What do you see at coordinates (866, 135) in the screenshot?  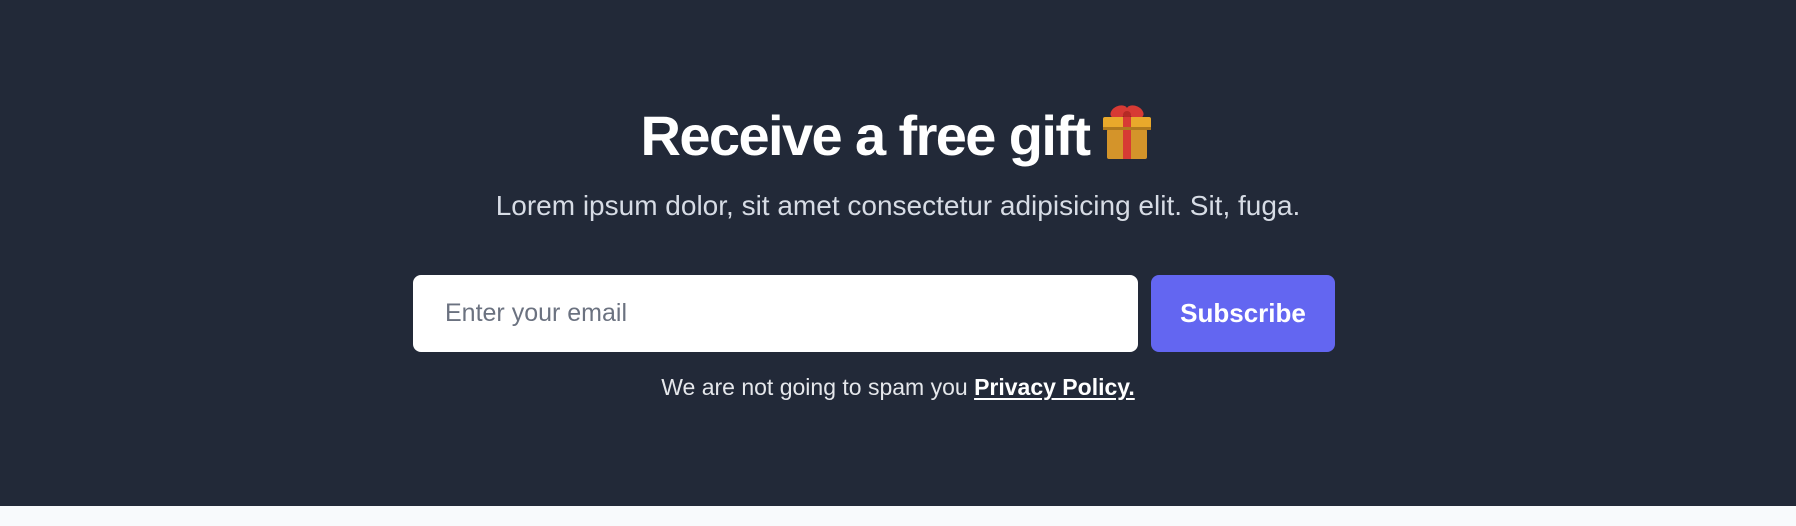 I see `title-text: Receive a free gift` at bounding box center [866, 135].